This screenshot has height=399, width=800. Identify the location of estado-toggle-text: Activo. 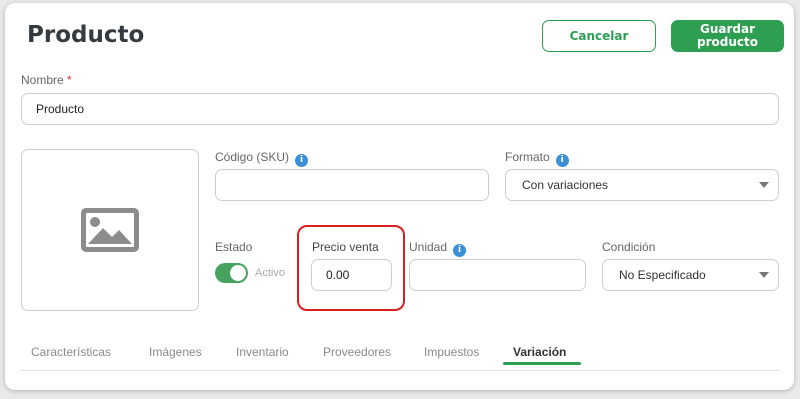
(270, 273).